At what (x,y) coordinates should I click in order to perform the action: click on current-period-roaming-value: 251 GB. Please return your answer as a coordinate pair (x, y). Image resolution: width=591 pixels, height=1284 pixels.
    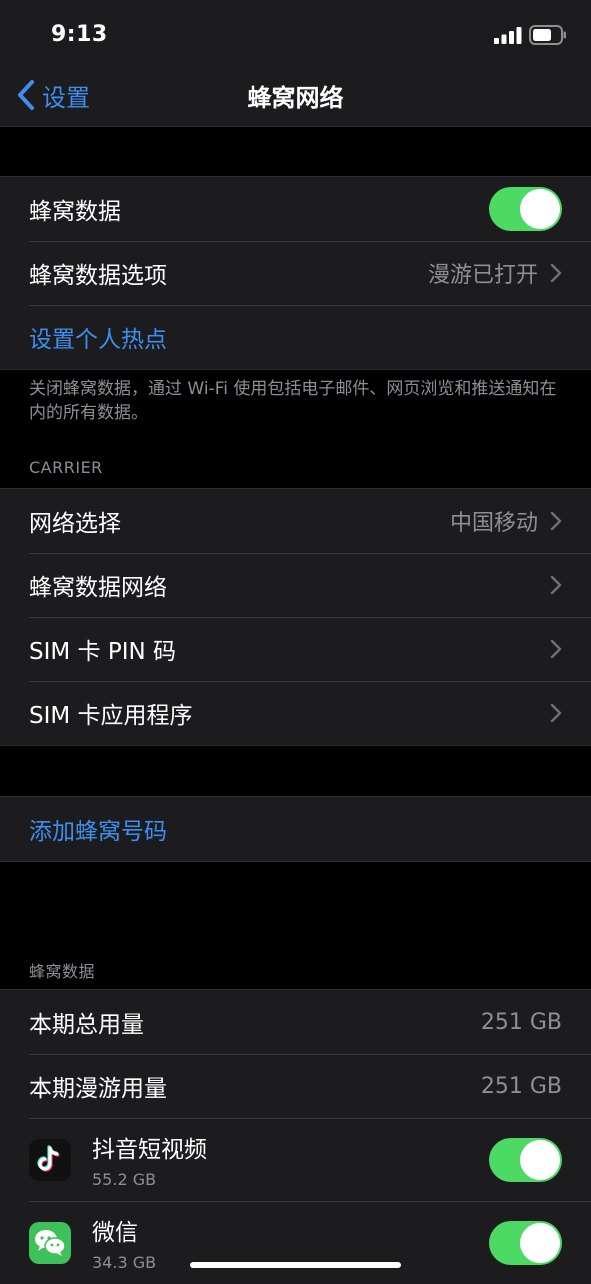
    Looking at the image, I should click on (521, 1086).